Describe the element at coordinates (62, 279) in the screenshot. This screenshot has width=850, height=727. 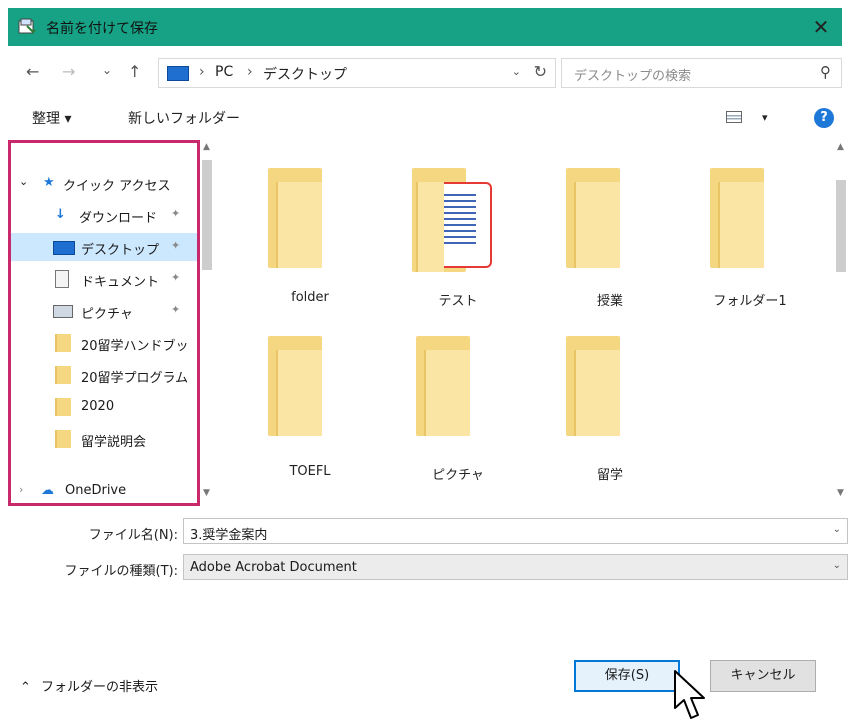
I see `document-icon` at that location.